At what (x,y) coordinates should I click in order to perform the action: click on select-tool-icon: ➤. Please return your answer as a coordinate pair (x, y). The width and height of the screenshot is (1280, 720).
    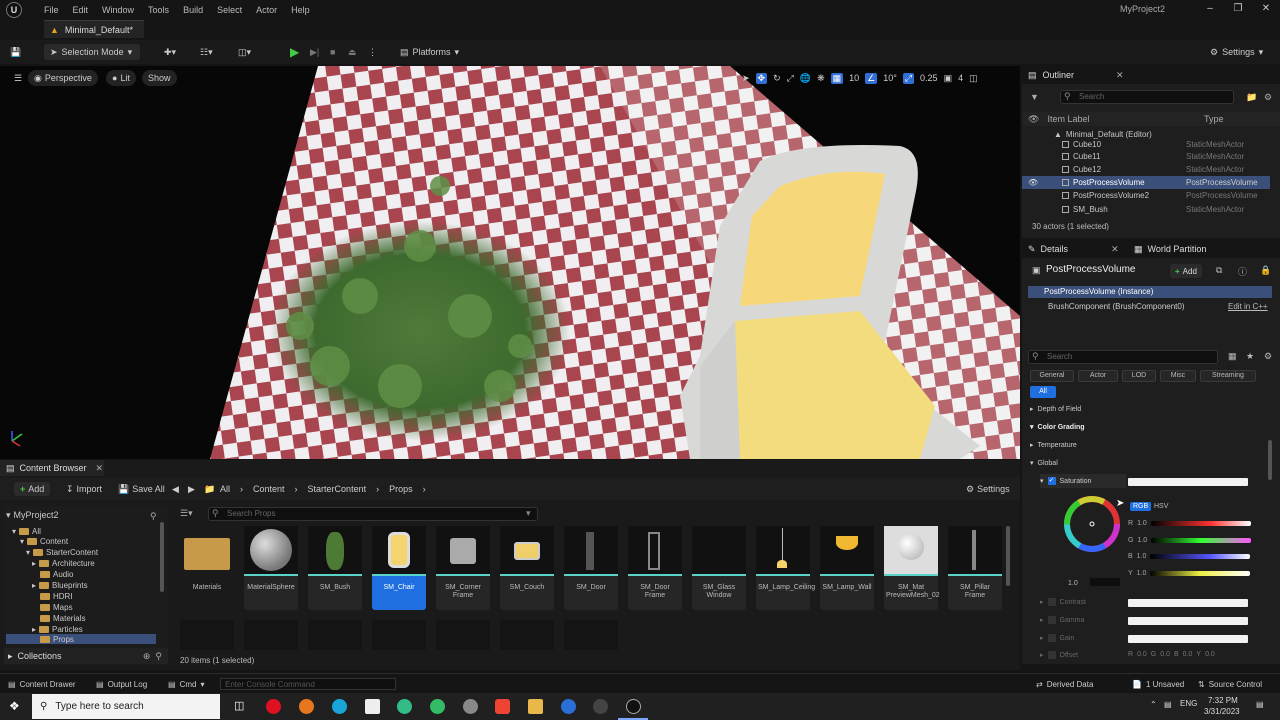
    Looking at the image, I should click on (746, 78).